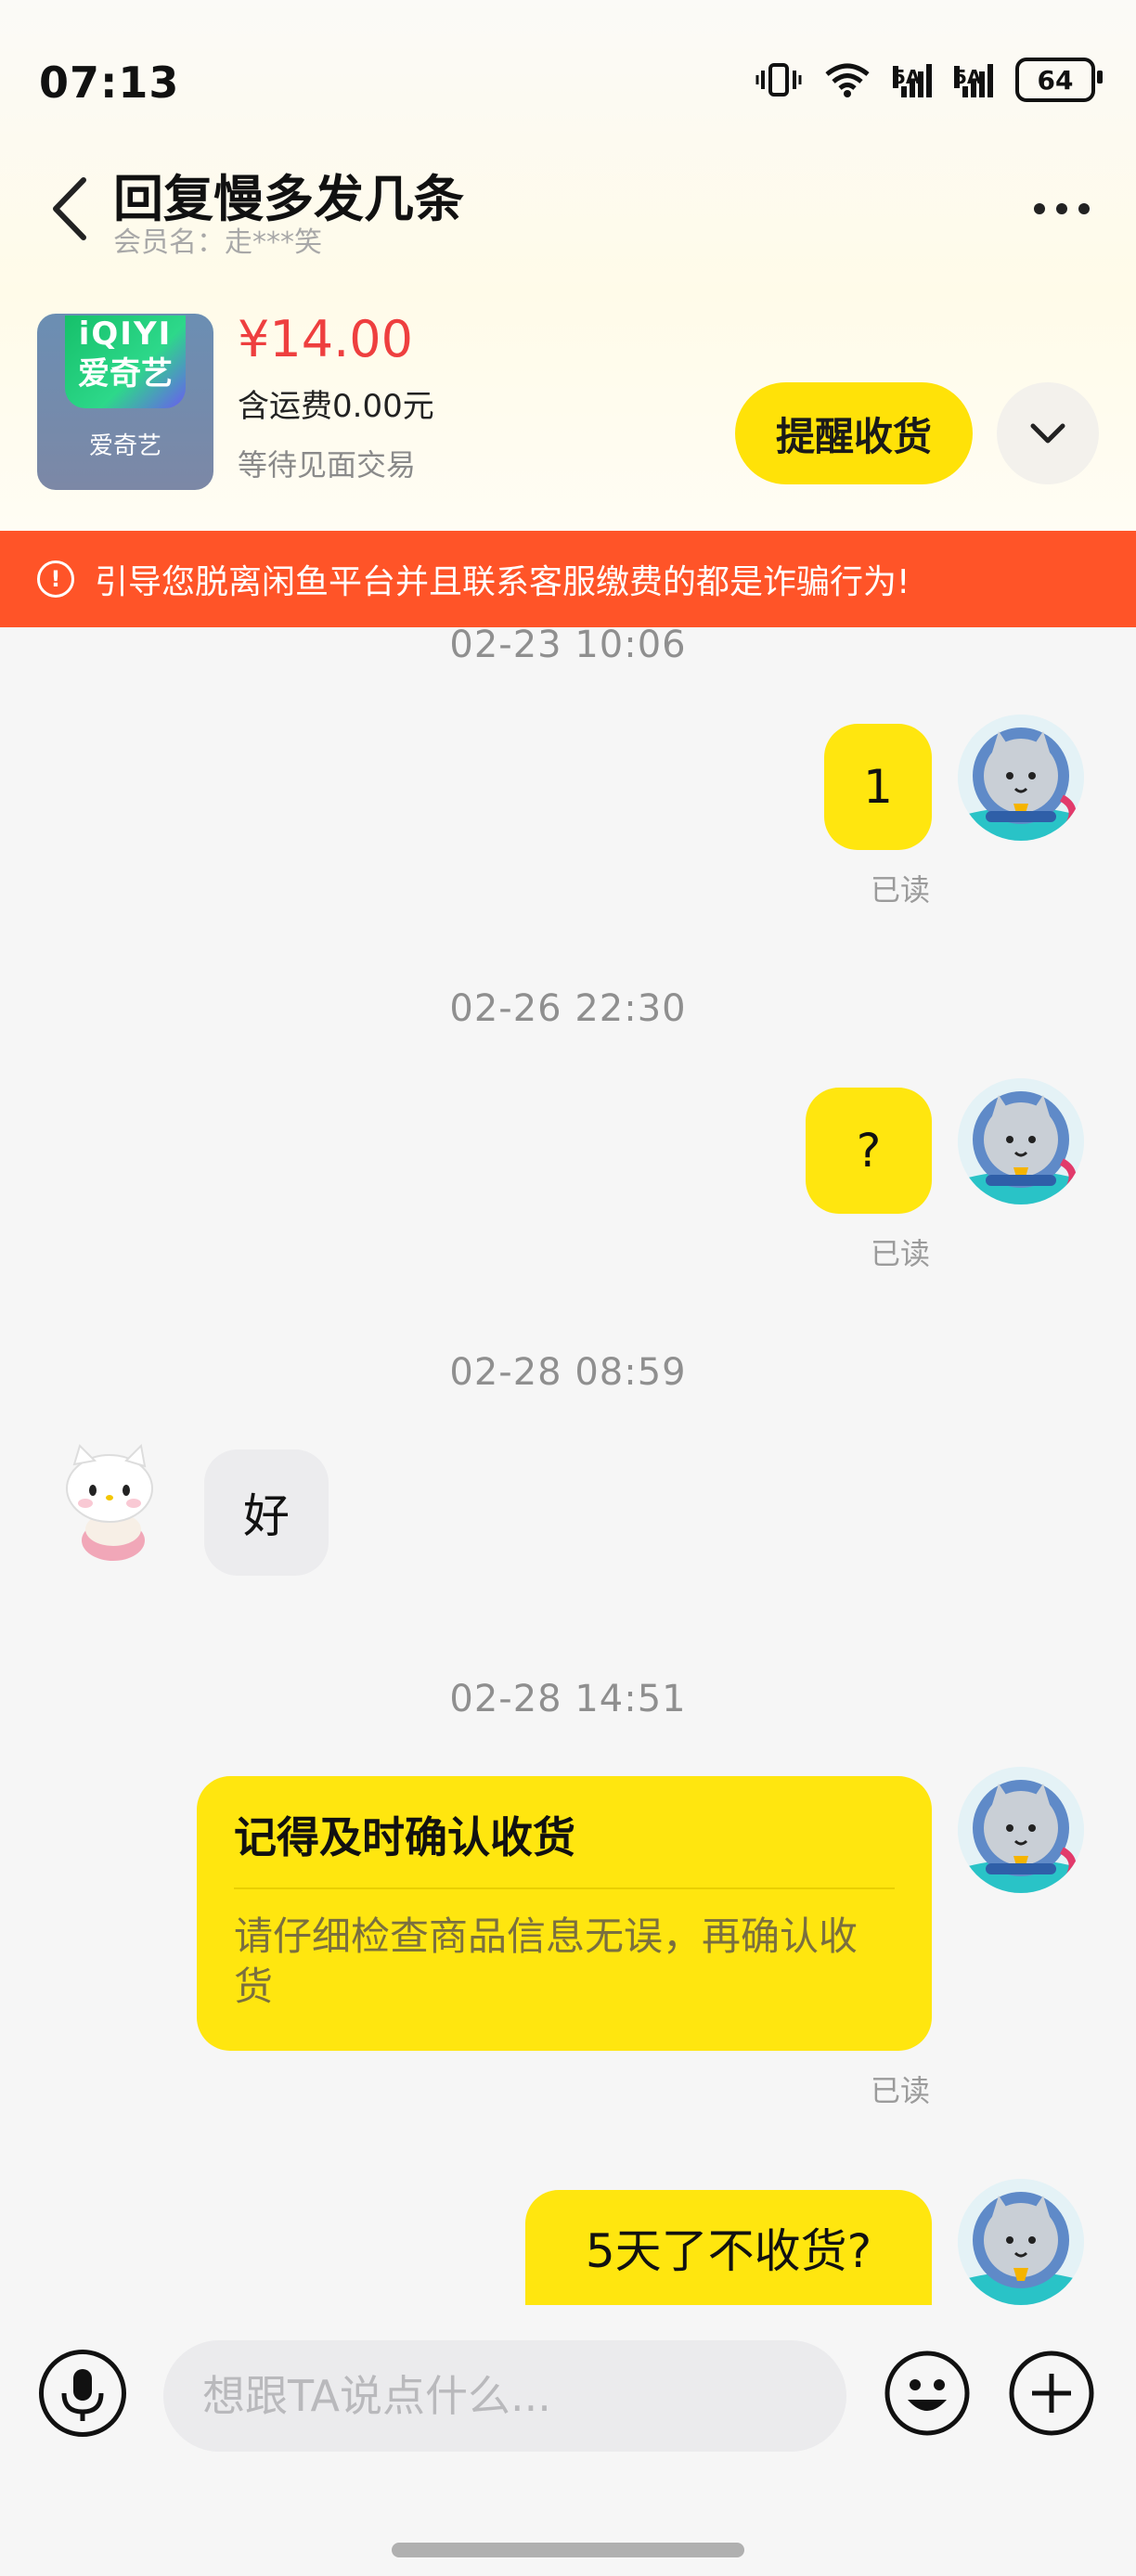  I want to click on product-thumbnail: iQIYI 爱奇艺 爱奇艺, so click(125, 402).